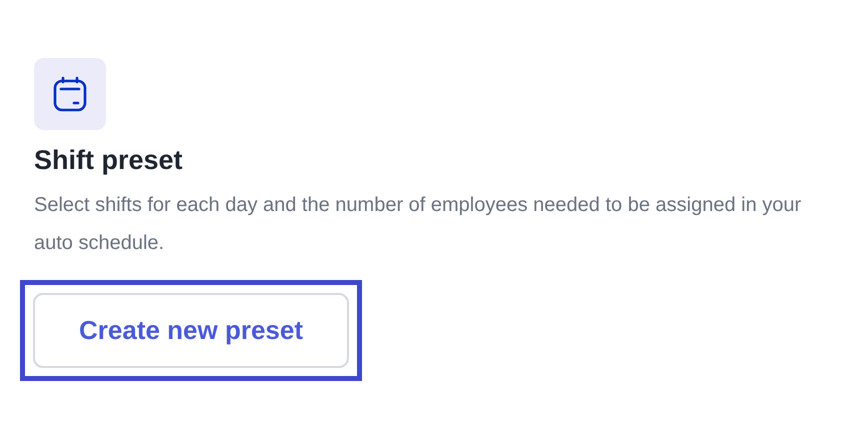 This screenshot has width=861, height=428. Describe the element at coordinates (418, 224) in the screenshot. I see `card-description: Select shifts for each day and the number of employees needed to be assigned in your auto schedule.` at that location.